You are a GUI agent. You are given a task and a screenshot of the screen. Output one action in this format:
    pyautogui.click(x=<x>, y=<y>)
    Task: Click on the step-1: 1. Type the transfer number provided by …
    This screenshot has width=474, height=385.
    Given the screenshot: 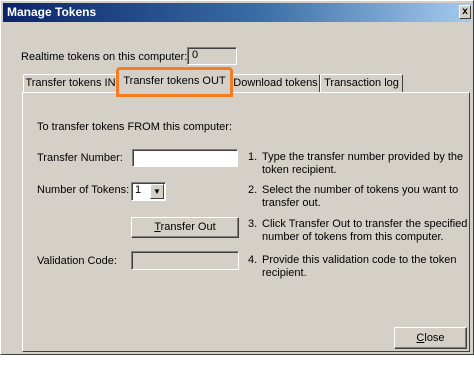 What is the action you would take?
    pyautogui.click(x=361, y=164)
    